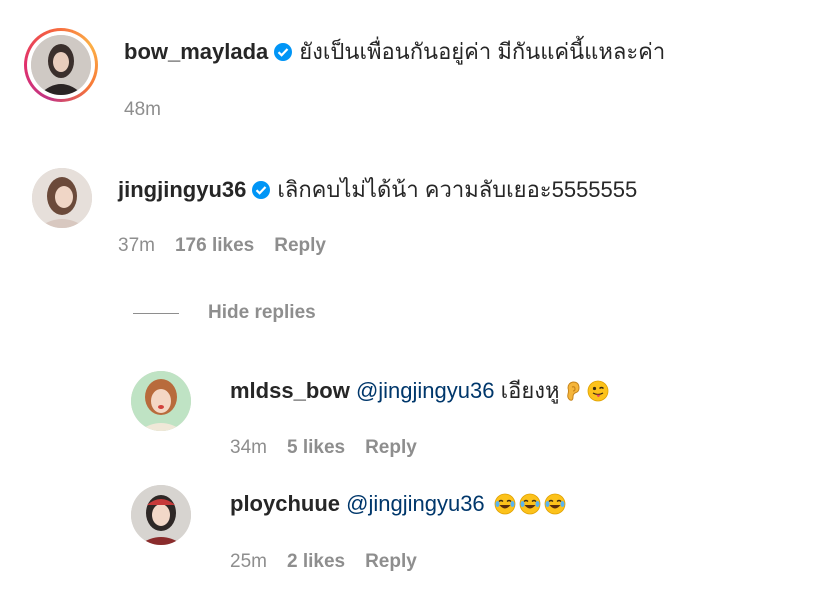 This screenshot has height=591, width=820. I want to click on likes-count: 5 likes, so click(316, 447).